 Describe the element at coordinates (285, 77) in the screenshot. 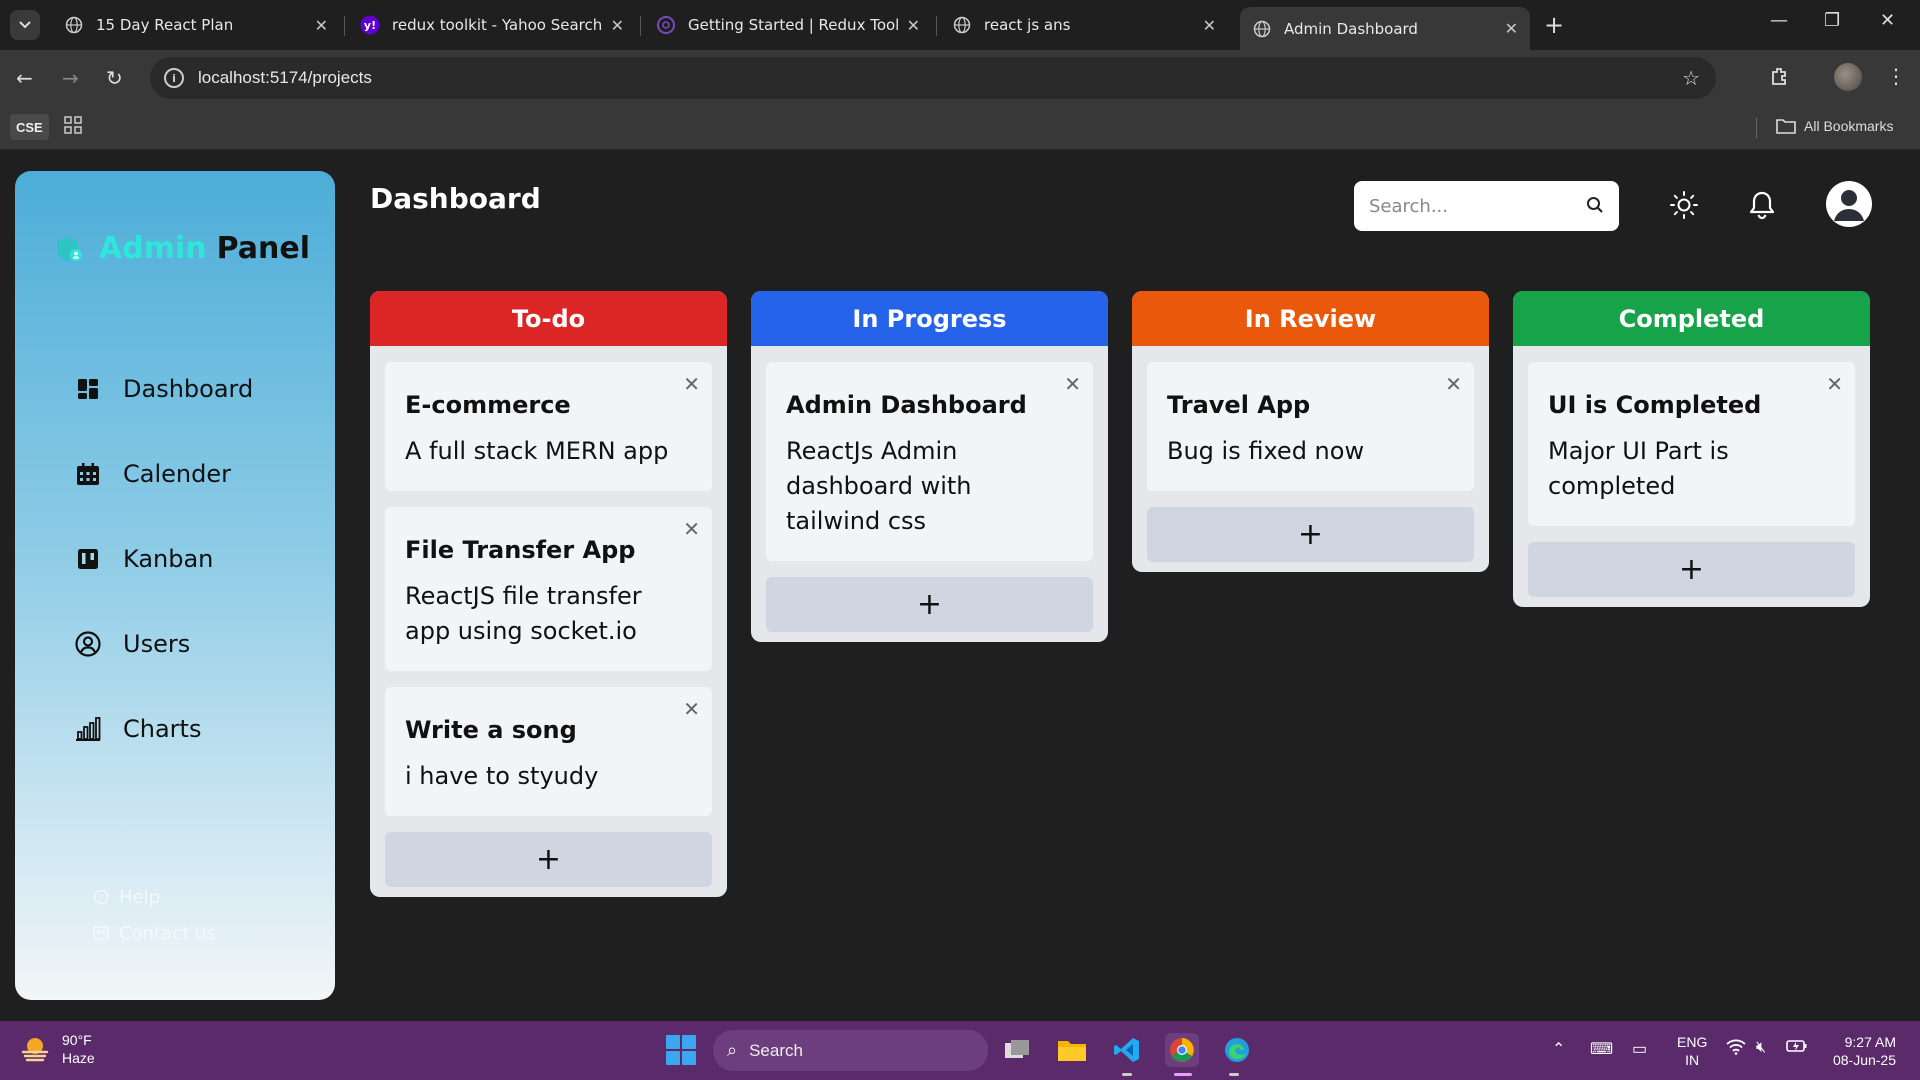

I see `url-text: localhost:5174/projects` at that location.